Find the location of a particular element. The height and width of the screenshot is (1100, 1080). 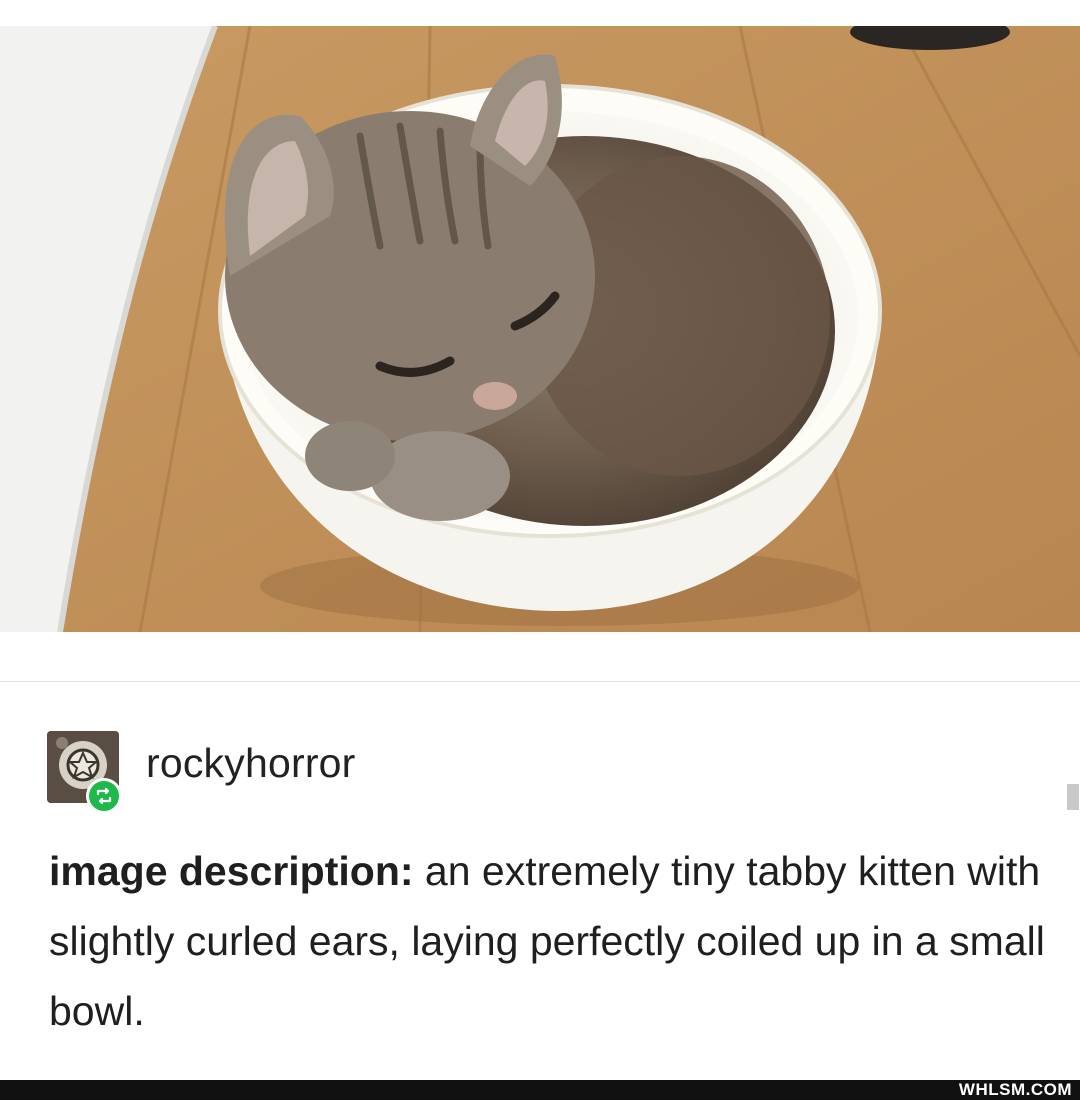

scrollbar-thumb is located at coordinates (1073, 797).